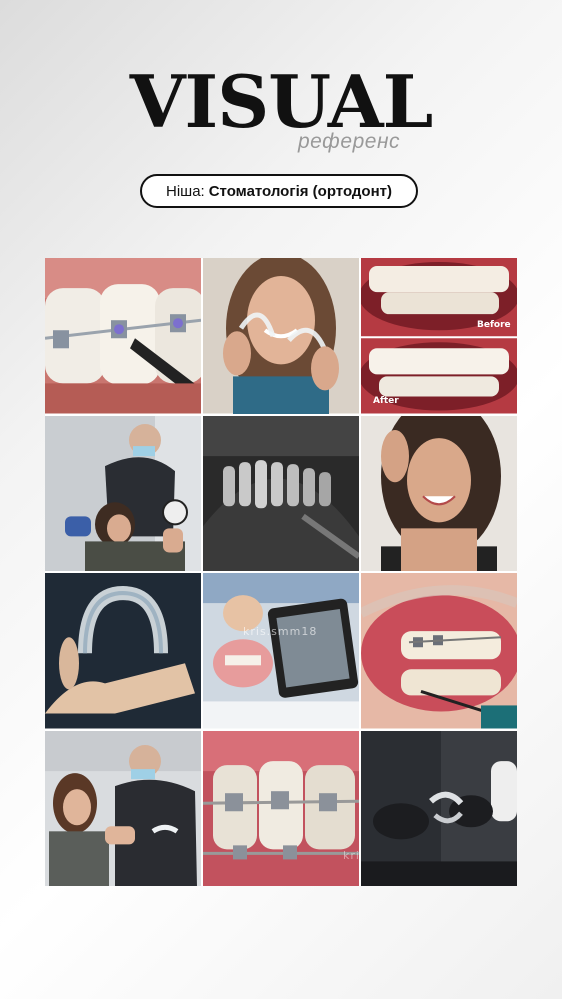 The height and width of the screenshot is (999, 562). Describe the element at coordinates (281, 493) in the screenshot. I see `photo-xray` at that location.